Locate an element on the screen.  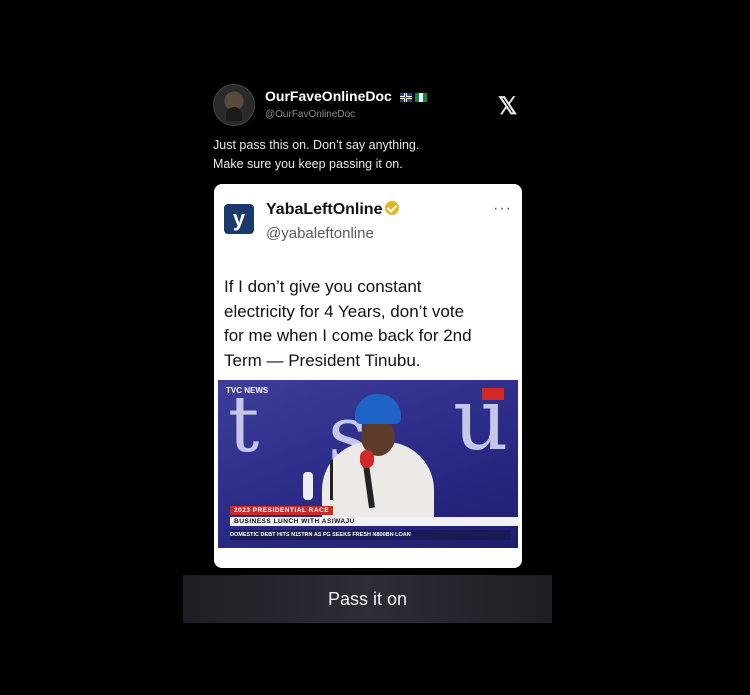
pass-it-on-text: Pass it on is located at coordinates (367, 598).